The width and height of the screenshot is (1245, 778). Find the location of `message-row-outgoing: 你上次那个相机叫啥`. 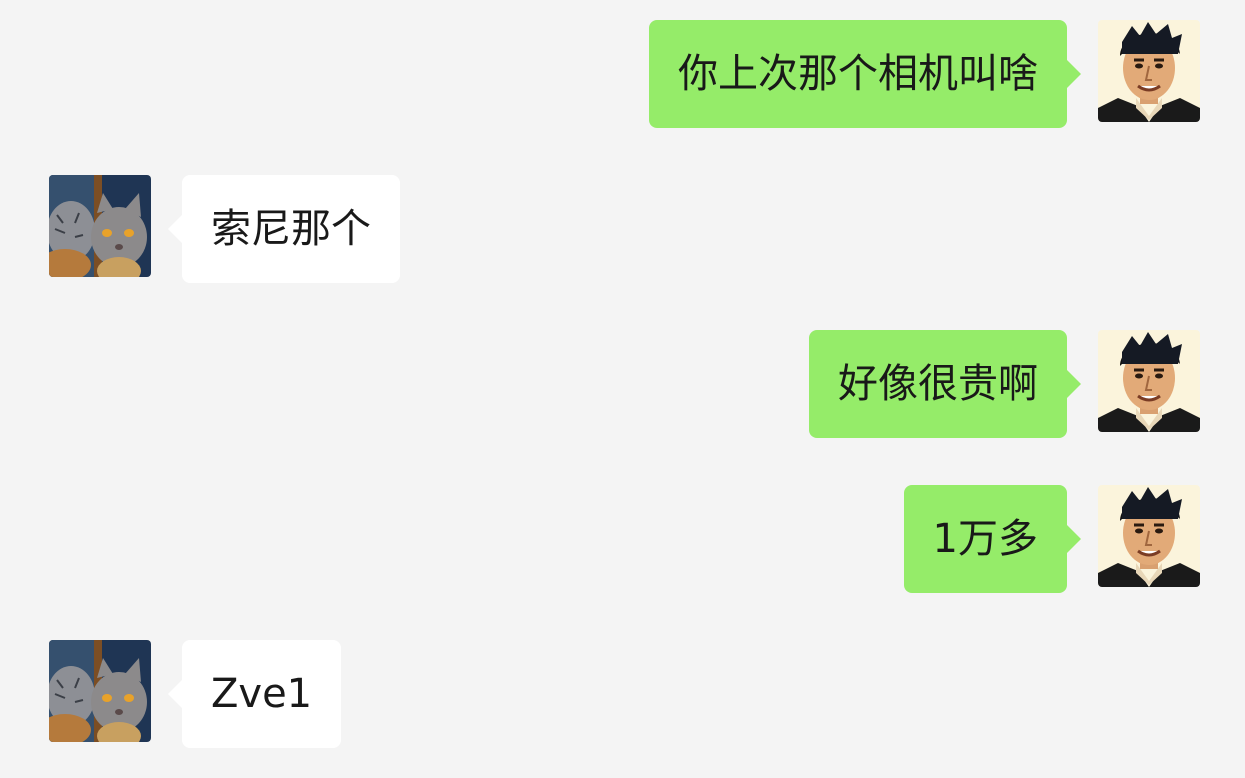

message-row-outgoing: 你上次那个相机叫啥 is located at coordinates (622, 74).